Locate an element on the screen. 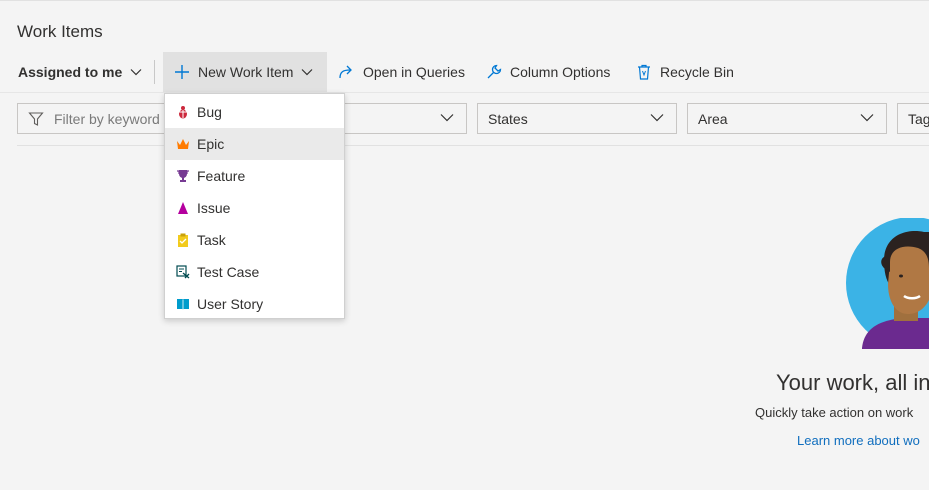 This screenshot has height=490, width=929. menu-item-bug: Bug is located at coordinates (254, 112).